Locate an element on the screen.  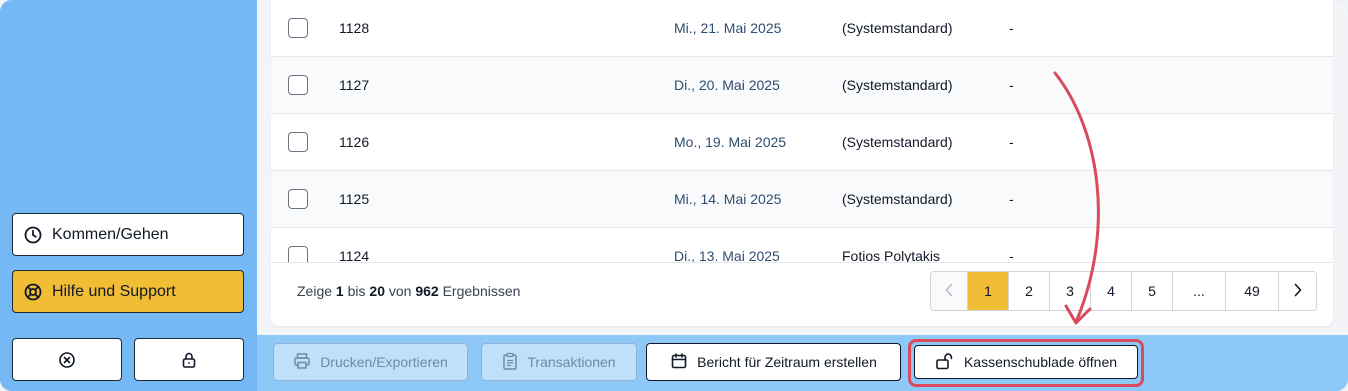
next-page-button is located at coordinates (1297, 291).